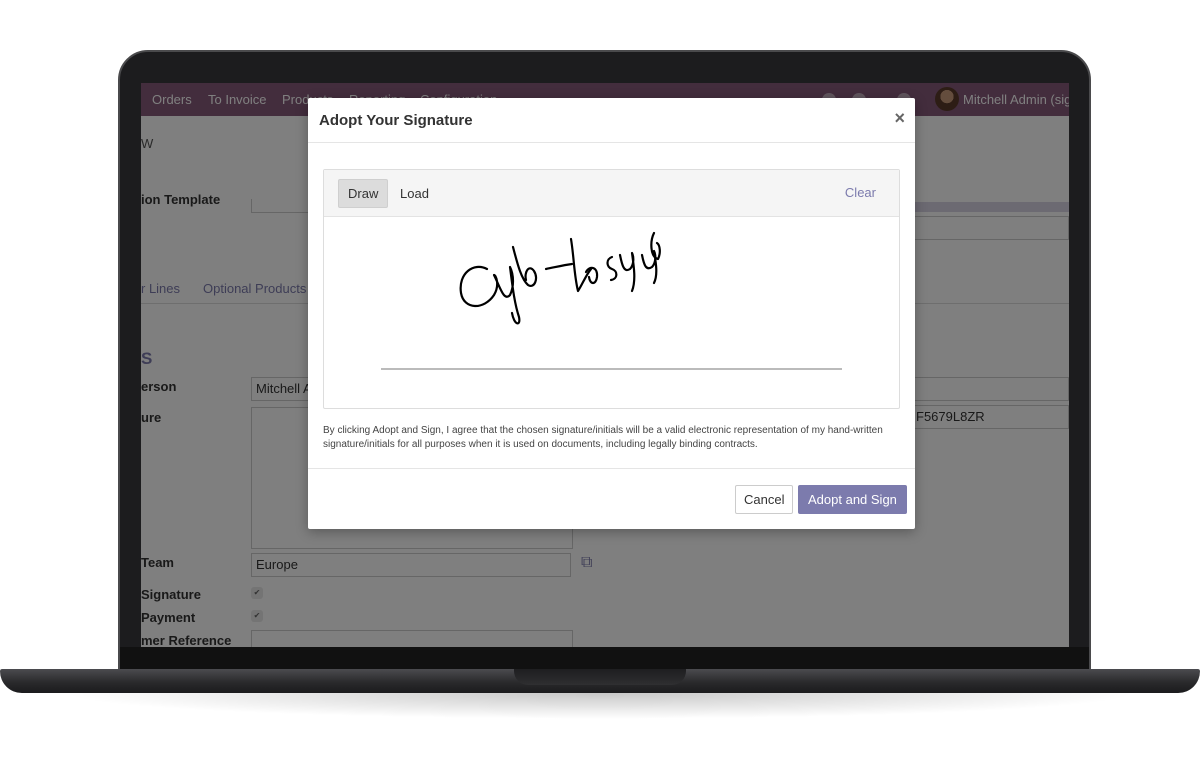 The height and width of the screenshot is (766, 1200). What do you see at coordinates (611, 498) in the screenshot?
I see `modal-footer: Cancel Adopt and Sign` at bounding box center [611, 498].